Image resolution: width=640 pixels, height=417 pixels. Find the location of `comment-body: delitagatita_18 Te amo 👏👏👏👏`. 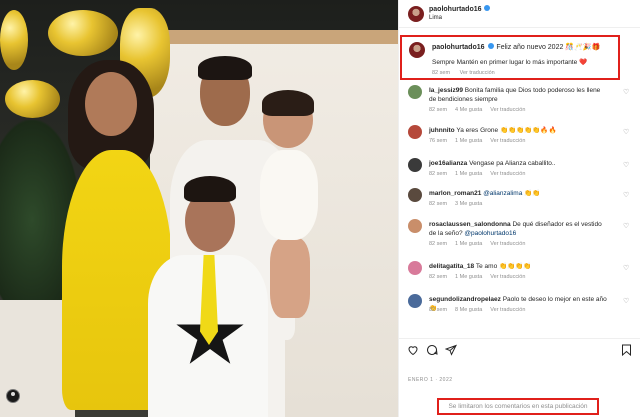

comment-body: delitagatita_18 Te amo 👏👏👏👏 is located at coordinates (519, 266).